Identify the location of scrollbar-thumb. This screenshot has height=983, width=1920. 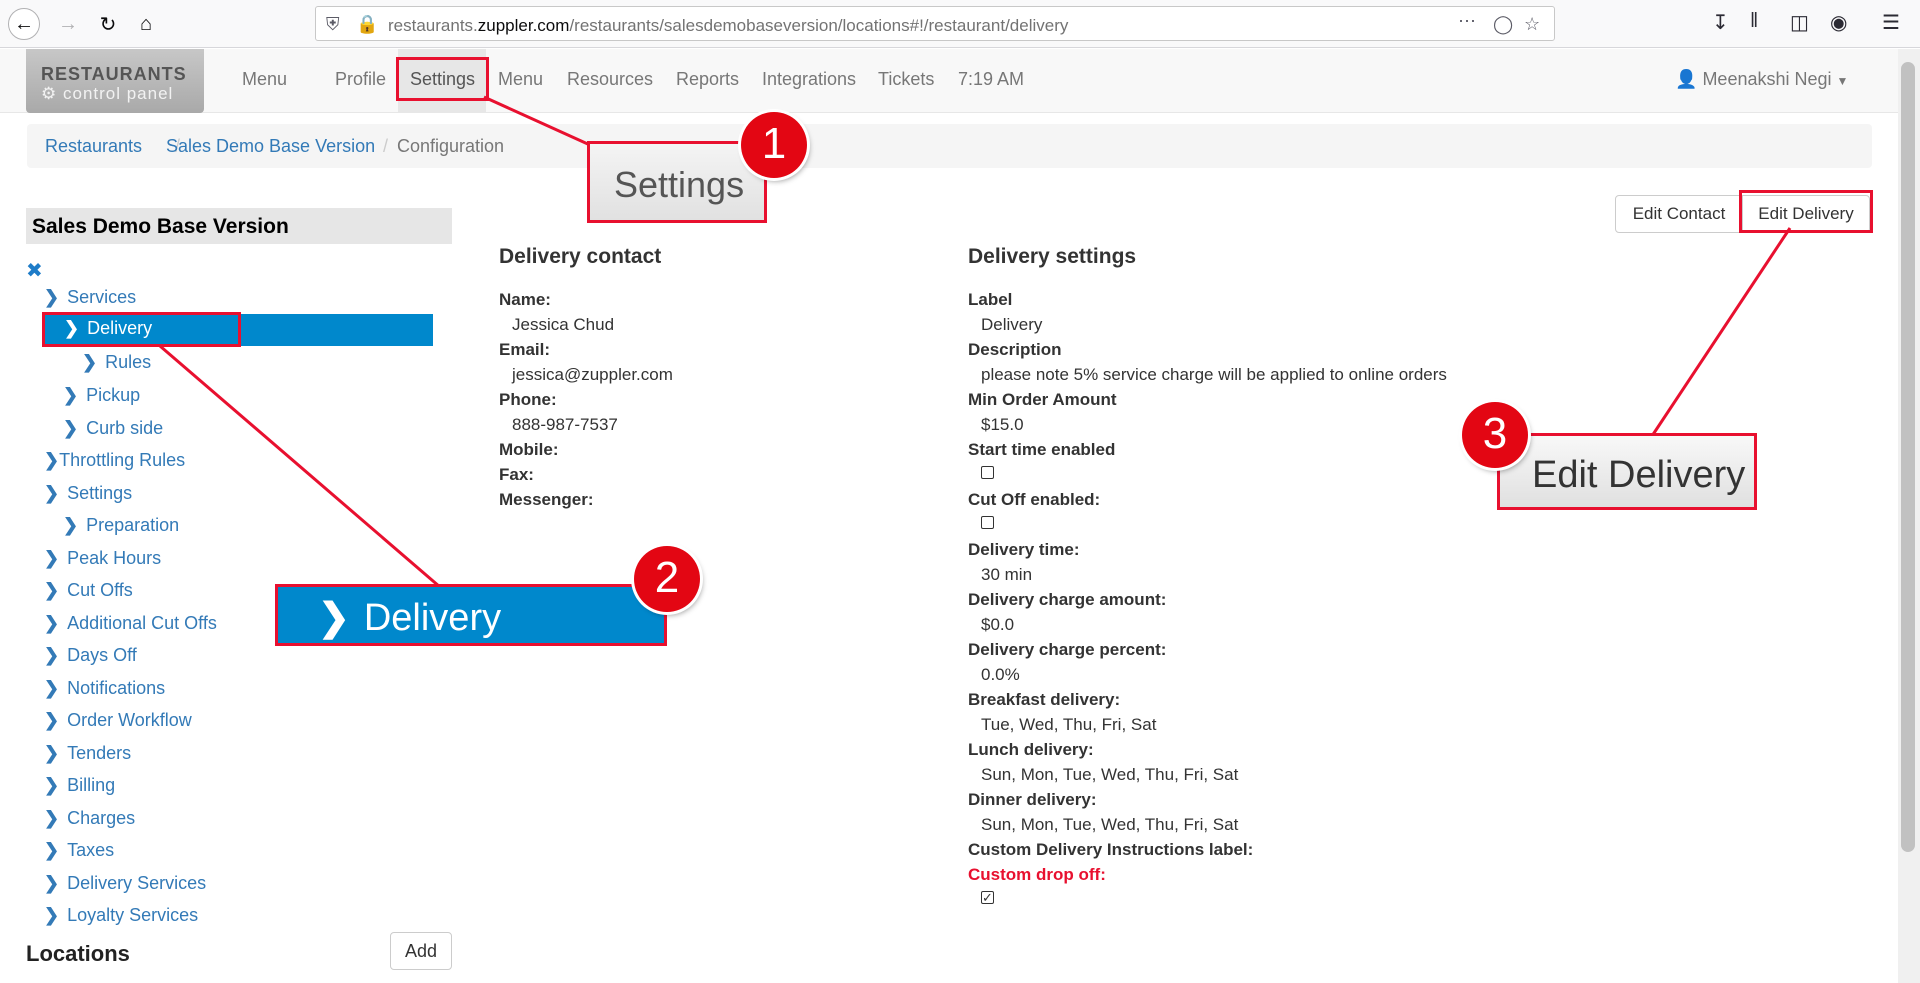
(1908, 457).